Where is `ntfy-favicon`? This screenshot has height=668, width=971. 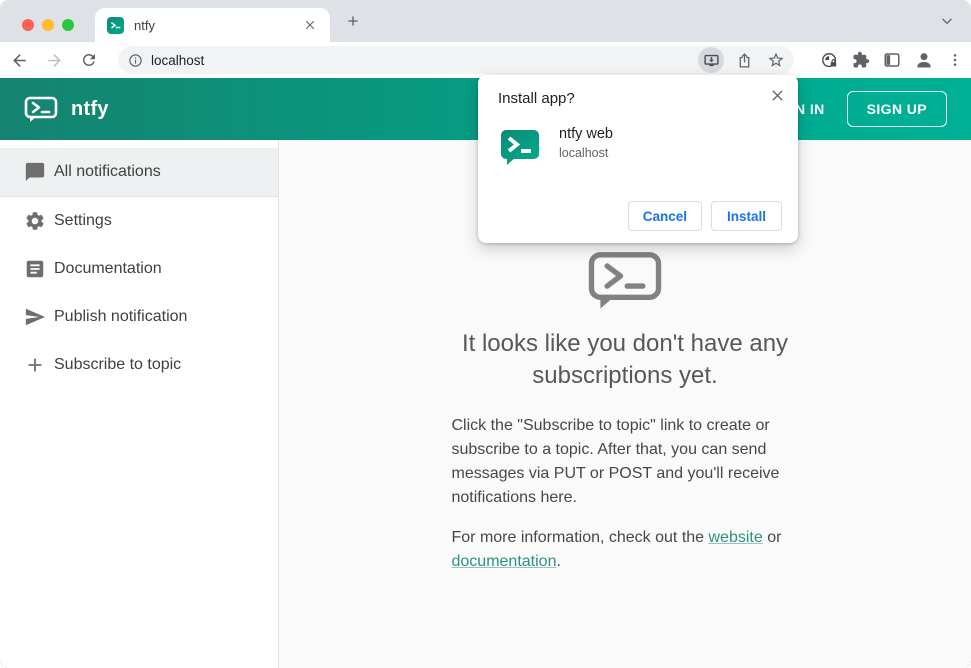
ntfy-favicon is located at coordinates (115, 25).